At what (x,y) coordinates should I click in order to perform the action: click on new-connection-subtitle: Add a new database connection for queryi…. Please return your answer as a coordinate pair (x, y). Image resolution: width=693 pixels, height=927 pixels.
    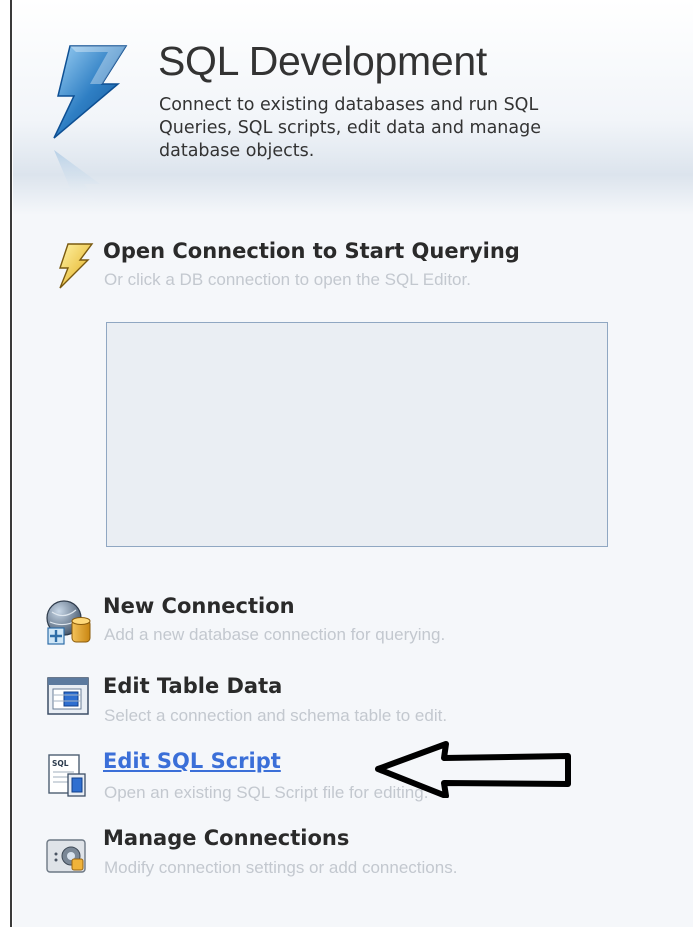
    Looking at the image, I should click on (275, 634).